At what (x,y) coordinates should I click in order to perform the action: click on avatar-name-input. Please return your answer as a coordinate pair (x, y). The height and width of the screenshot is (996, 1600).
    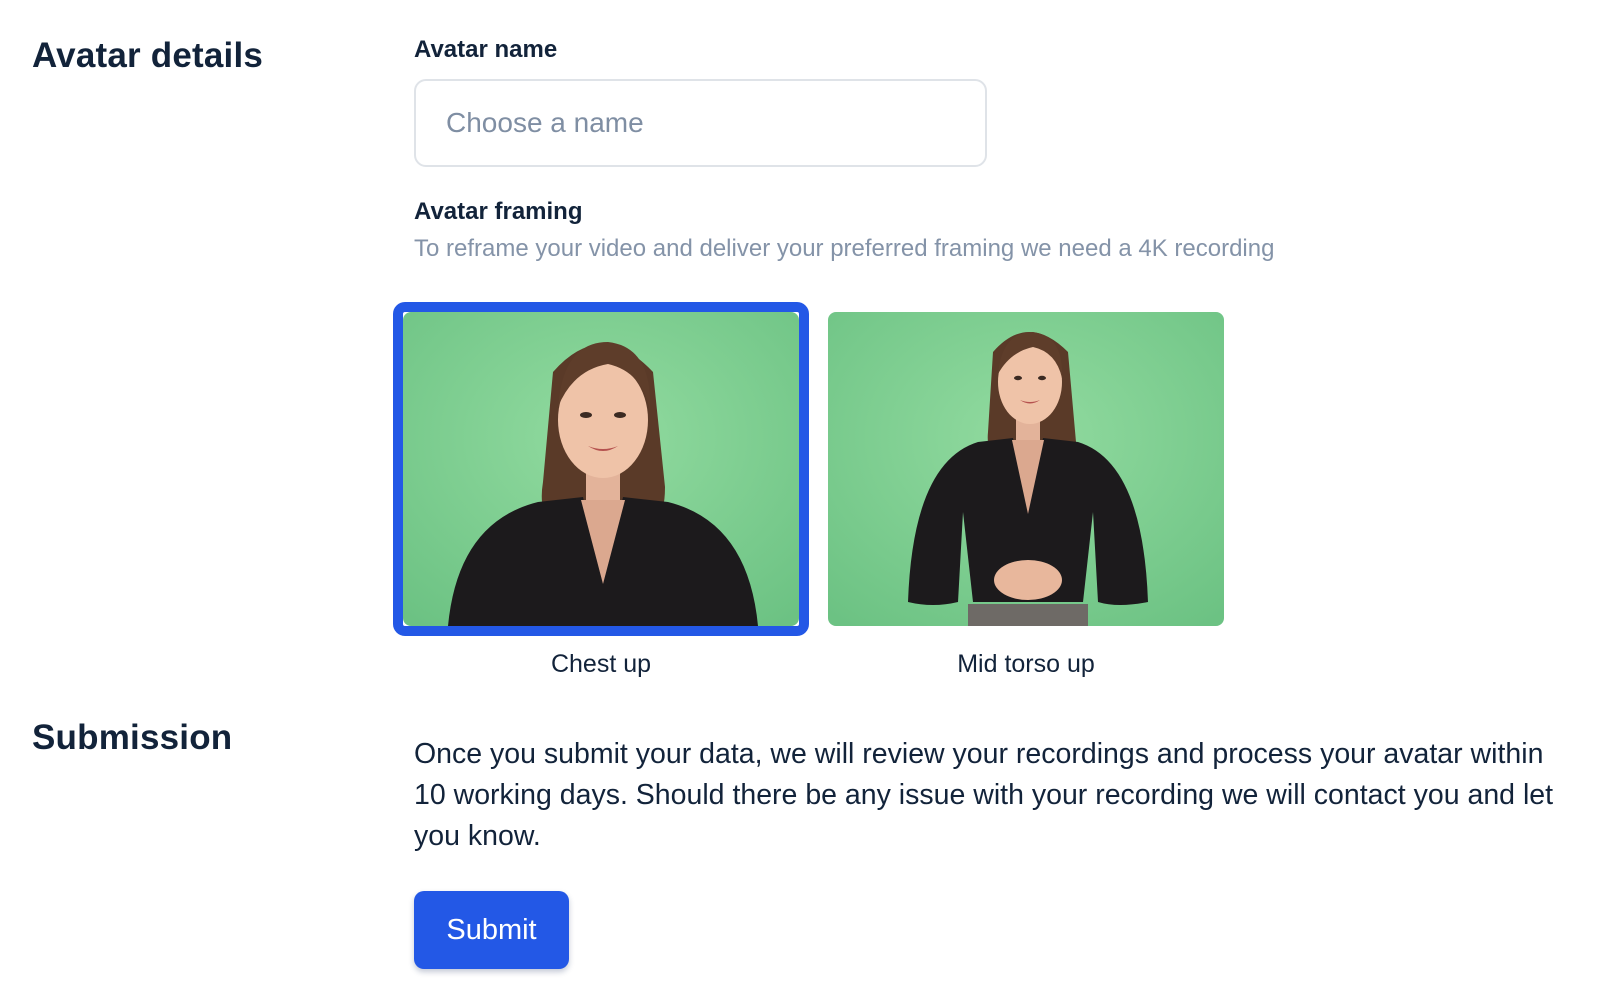
    Looking at the image, I should click on (700, 123).